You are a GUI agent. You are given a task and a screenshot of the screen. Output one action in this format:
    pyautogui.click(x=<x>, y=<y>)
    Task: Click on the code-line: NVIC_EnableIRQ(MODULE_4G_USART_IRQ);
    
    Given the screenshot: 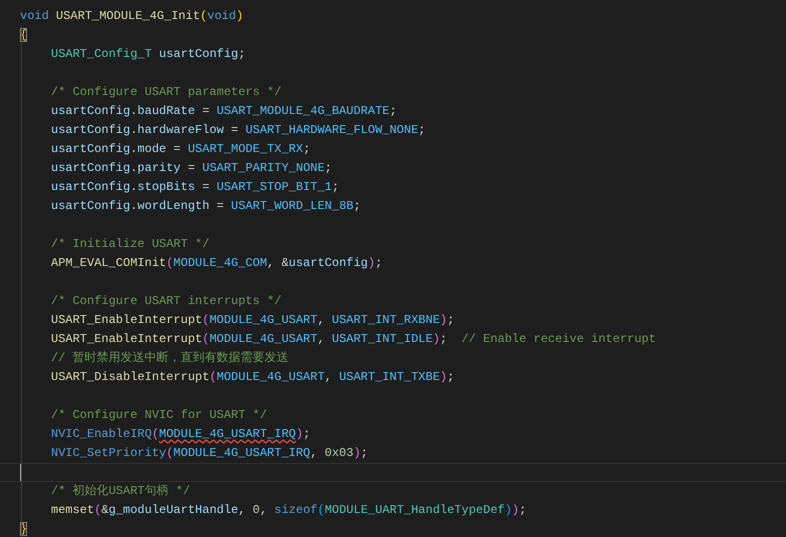 What is the action you would take?
    pyautogui.click(x=180, y=434)
    